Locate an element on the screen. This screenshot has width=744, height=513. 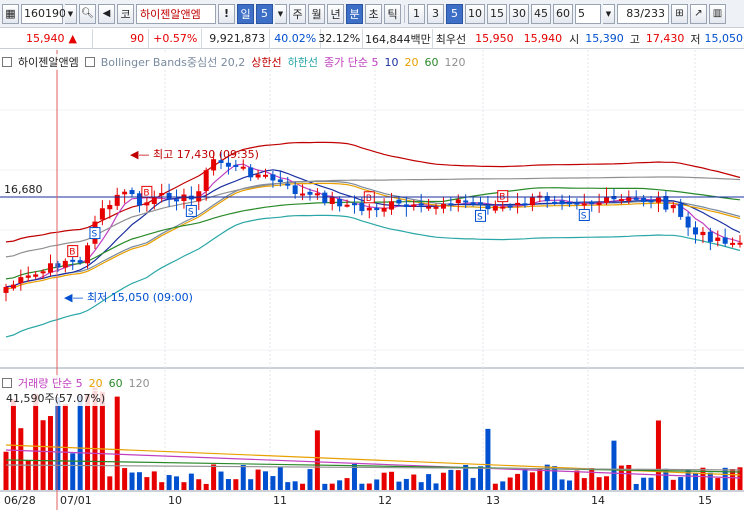
sell-signal-icon: S is located at coordinates (191, 210).